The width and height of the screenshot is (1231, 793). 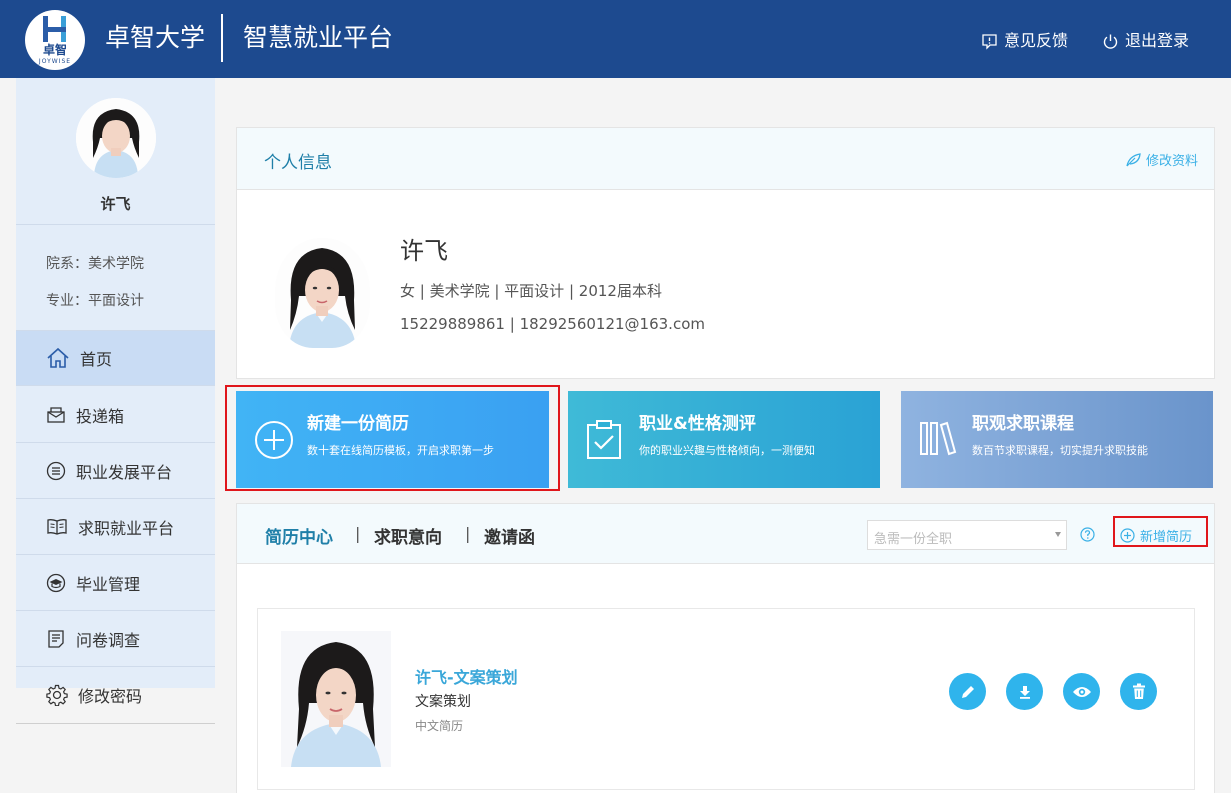 I want to click on sidebar-item-label: 投递箱, so click(x=100, y=416).